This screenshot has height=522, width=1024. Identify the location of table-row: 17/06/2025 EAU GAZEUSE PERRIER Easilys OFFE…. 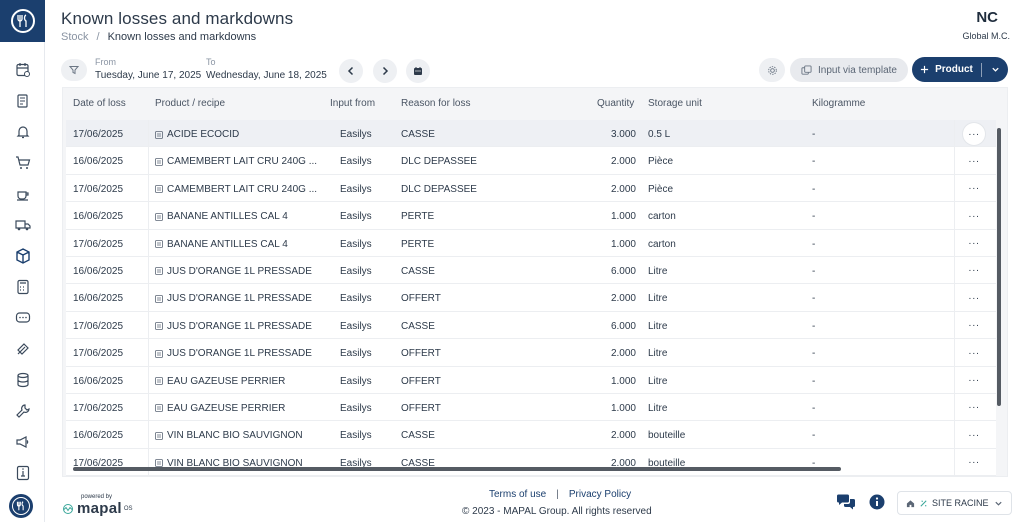
(531, 407).